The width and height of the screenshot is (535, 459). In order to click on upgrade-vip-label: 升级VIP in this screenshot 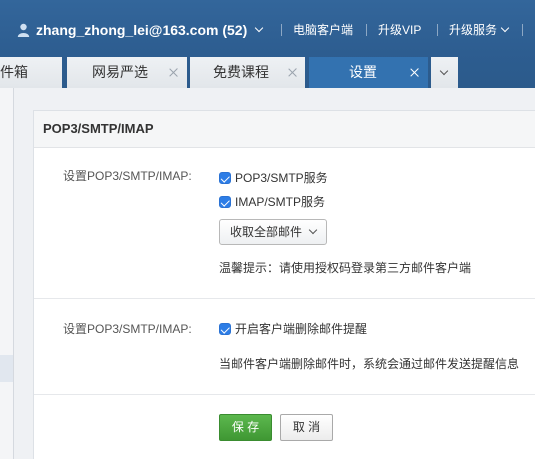, I will do `click(400, 30)`.